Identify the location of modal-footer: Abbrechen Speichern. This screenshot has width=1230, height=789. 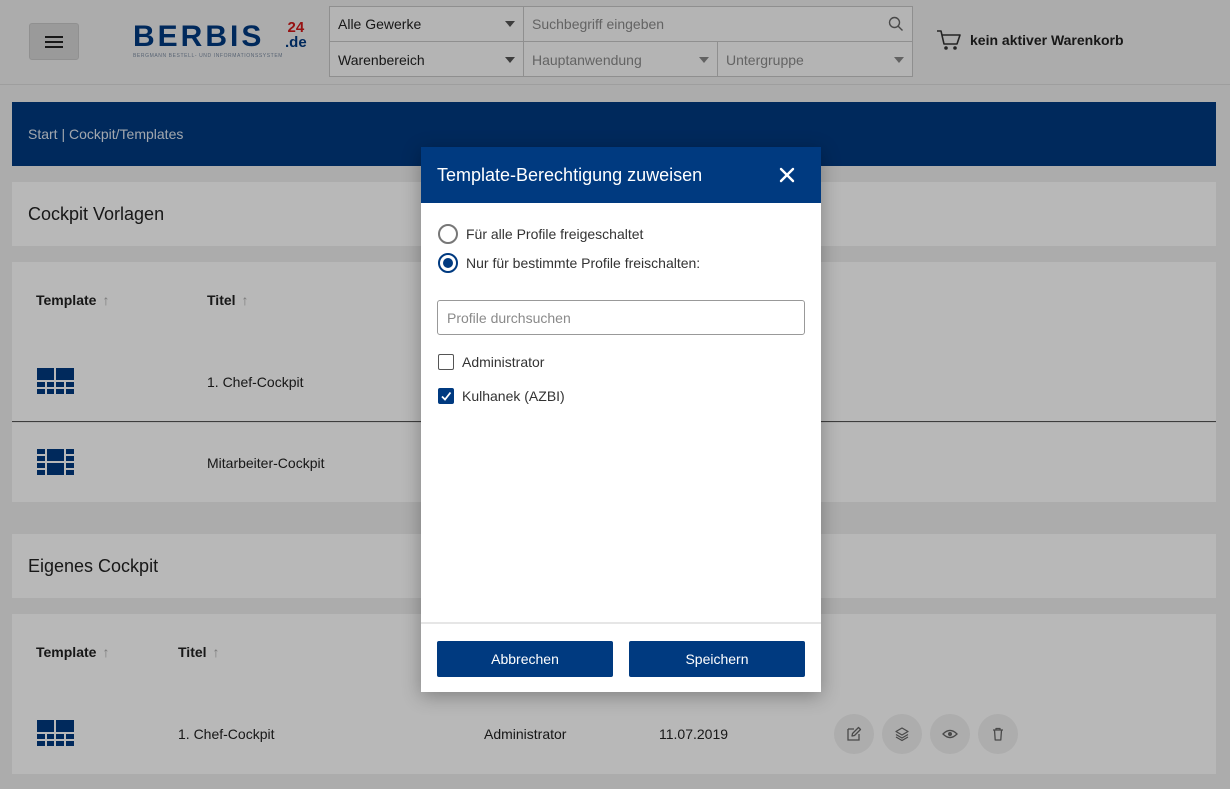
(621, 657).